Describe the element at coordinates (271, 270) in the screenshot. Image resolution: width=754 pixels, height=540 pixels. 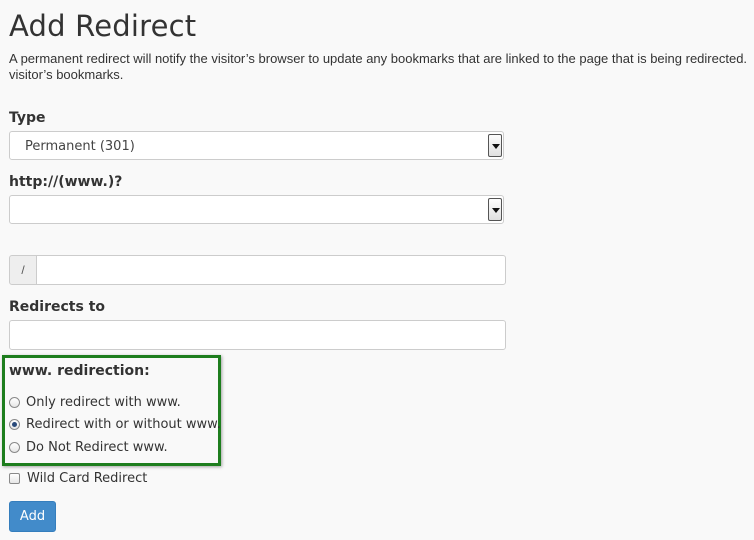
I see `path-input` at that location.